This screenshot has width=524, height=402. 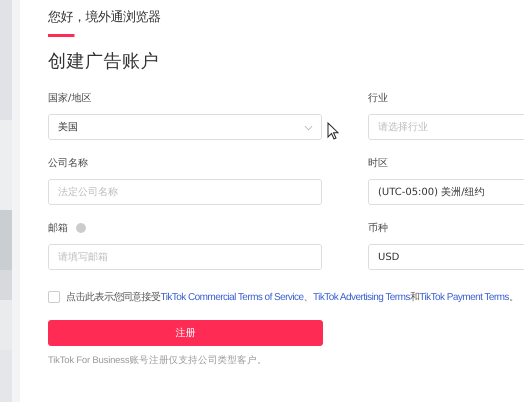 What do you see at coordinates (308, 128) in the screenshot?
I see `chevron-down-icon` at bounding box center [308, 128].